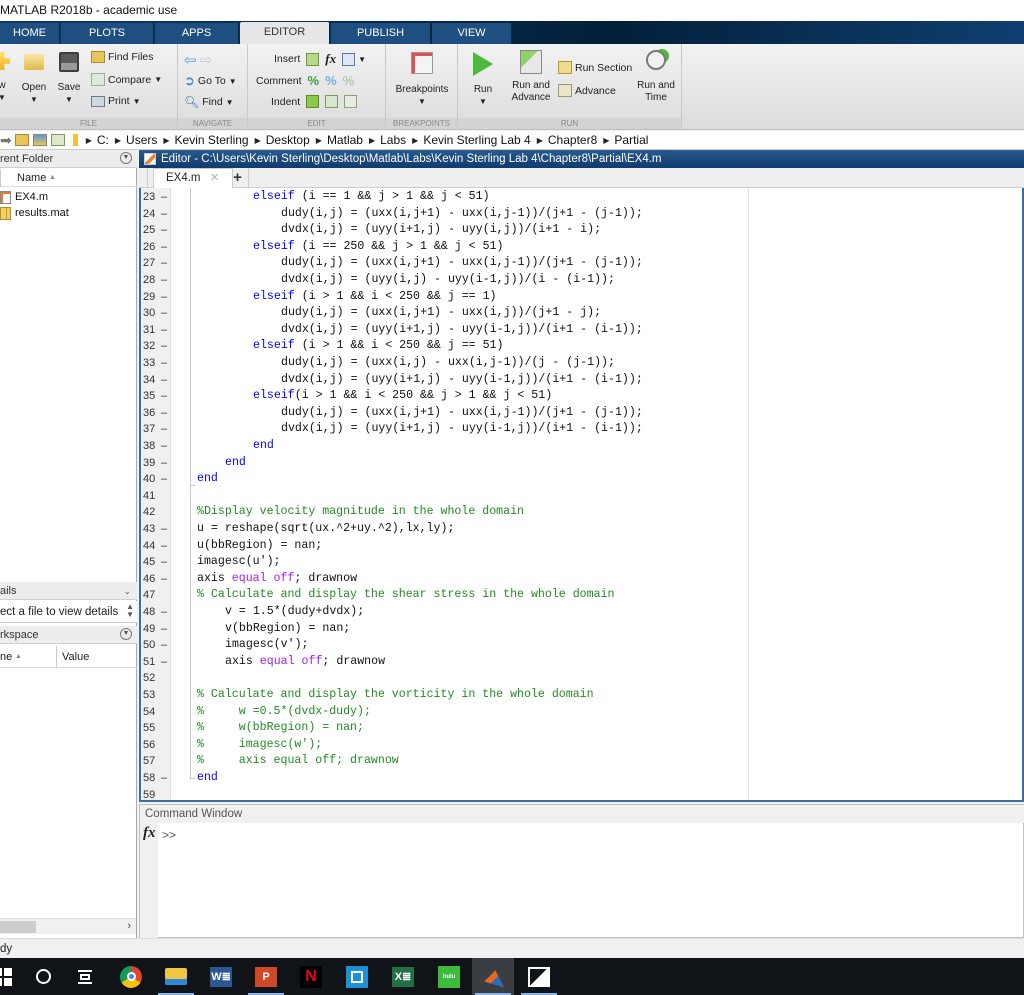  What do you see at coordinates (18, 927) in the screenshot?
I see `scrollbar-thumb` at bounding box center [18, 927].